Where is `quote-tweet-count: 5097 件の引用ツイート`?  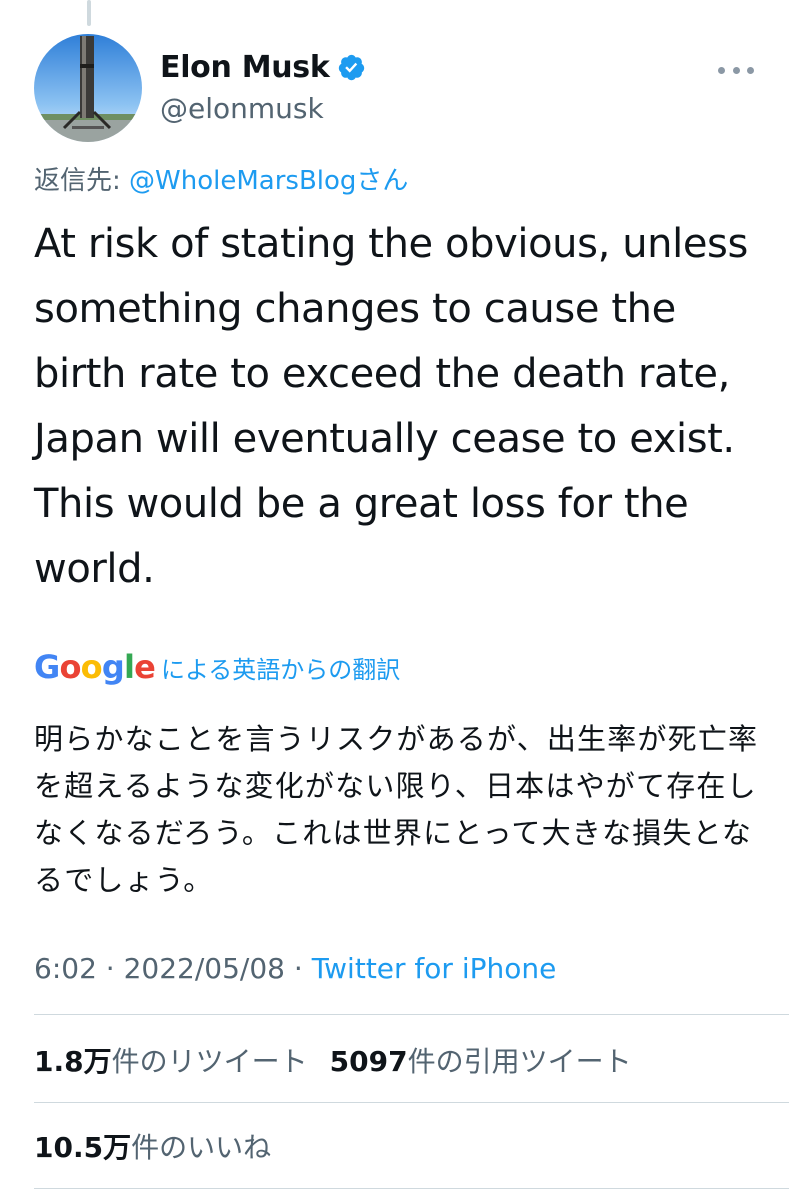 quote-tweet-count: 5097 件の引用ツイート is located at coordinates (481, 1060).